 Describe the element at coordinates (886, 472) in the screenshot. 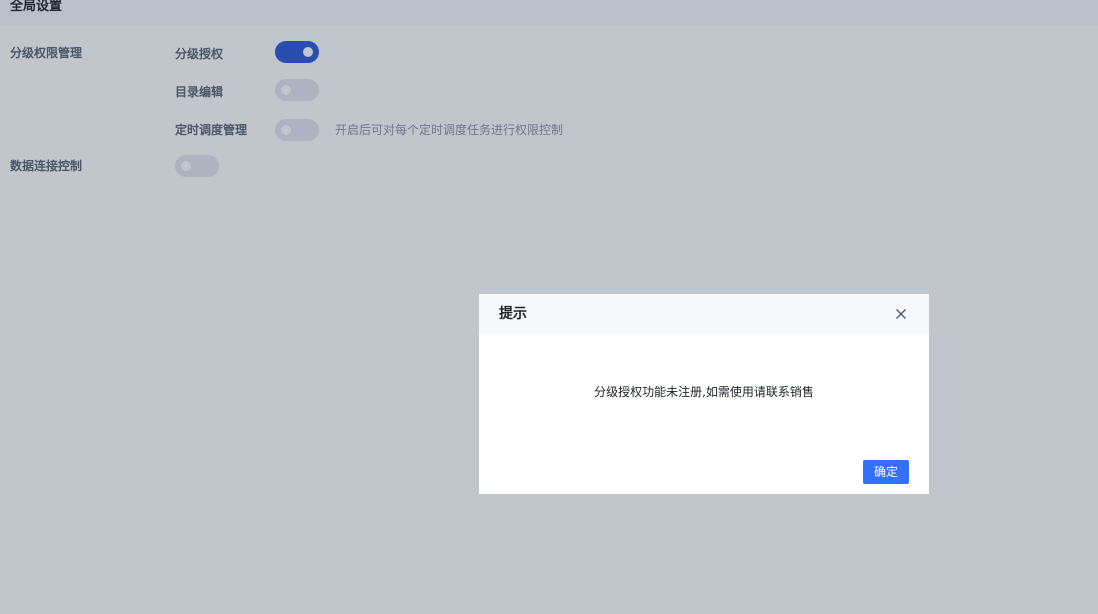

I see `confirm-button: 确定` at that location.